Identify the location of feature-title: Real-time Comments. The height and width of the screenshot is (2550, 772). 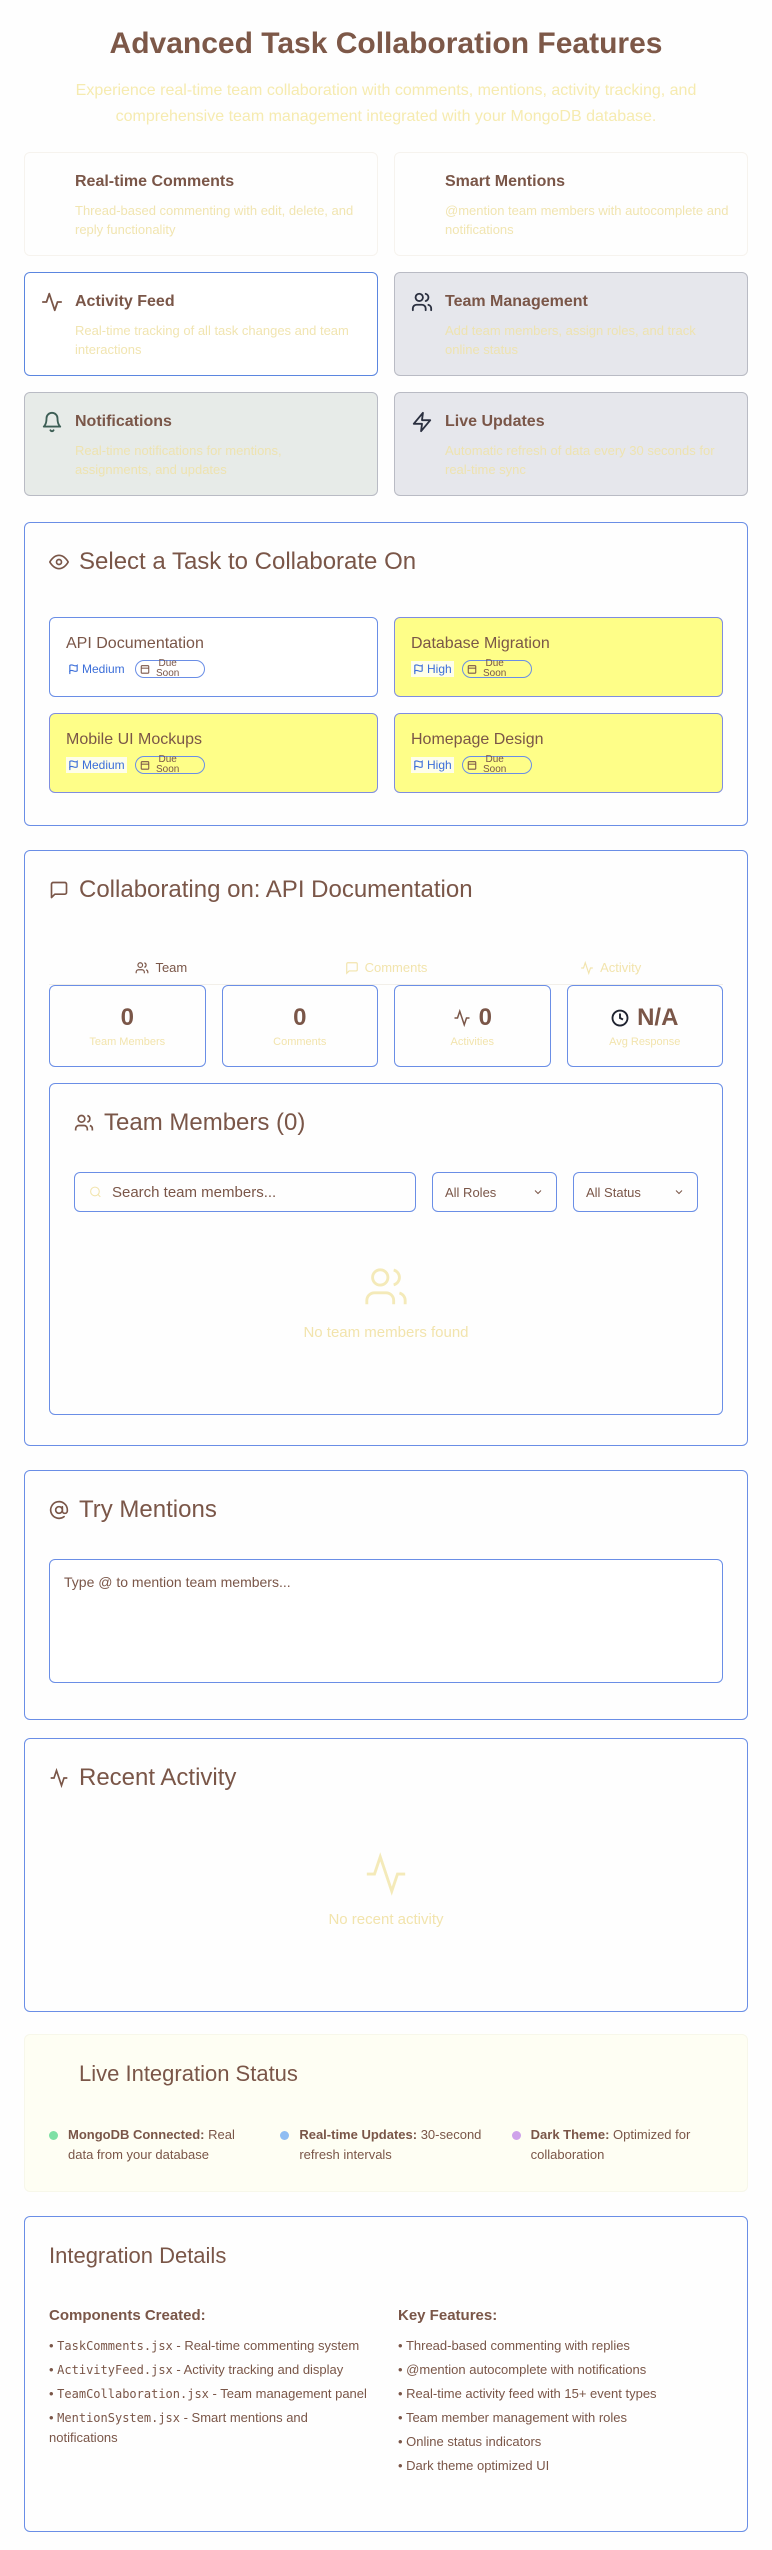
(155, 181).